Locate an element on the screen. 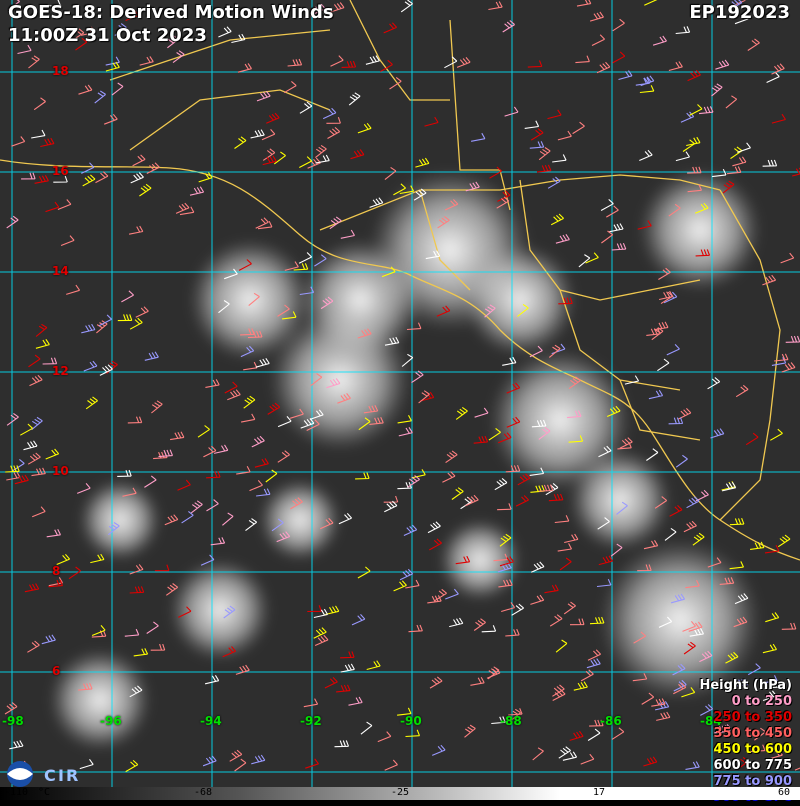 The height and width of the screenshot is (806, 800). legend-item: 250 to 350 is located at coordinates (752, 717).